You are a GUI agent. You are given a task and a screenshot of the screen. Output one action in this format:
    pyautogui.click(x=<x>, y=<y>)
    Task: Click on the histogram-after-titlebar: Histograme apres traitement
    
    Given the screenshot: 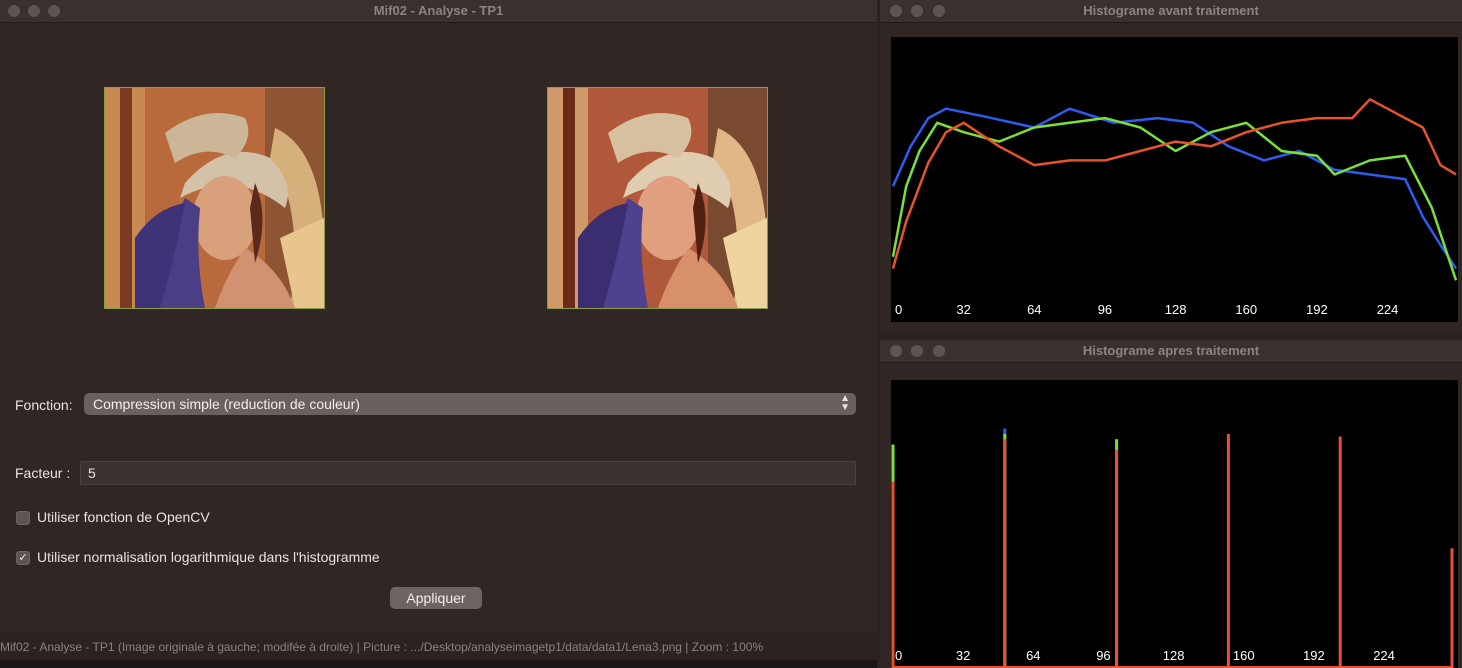 What is the action you would take?
    pyautogui.click(x=1171, y=351)
    